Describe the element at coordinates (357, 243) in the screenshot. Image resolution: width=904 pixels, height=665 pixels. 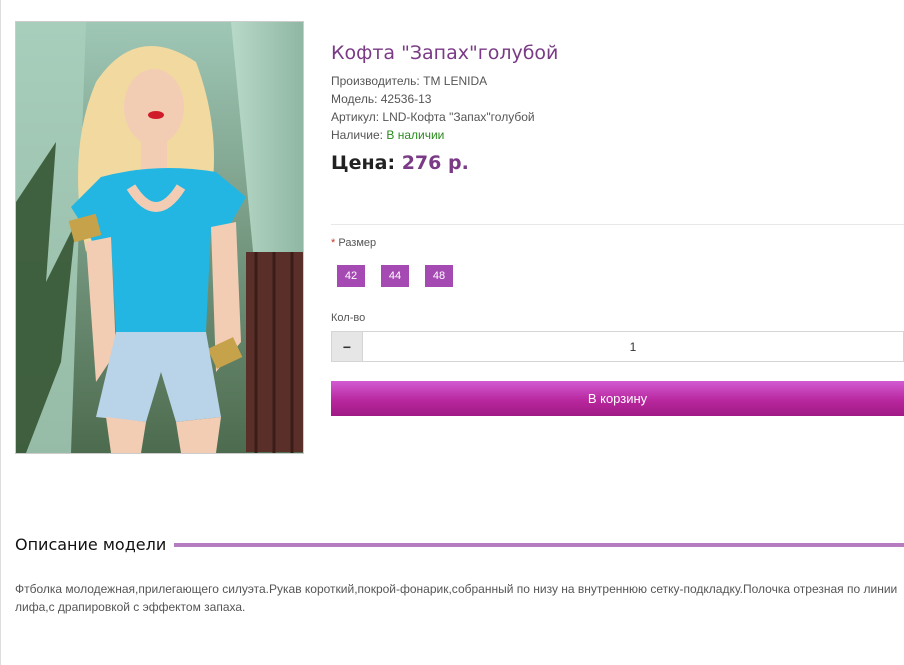
I see `size-label-text: Размер` at that location.